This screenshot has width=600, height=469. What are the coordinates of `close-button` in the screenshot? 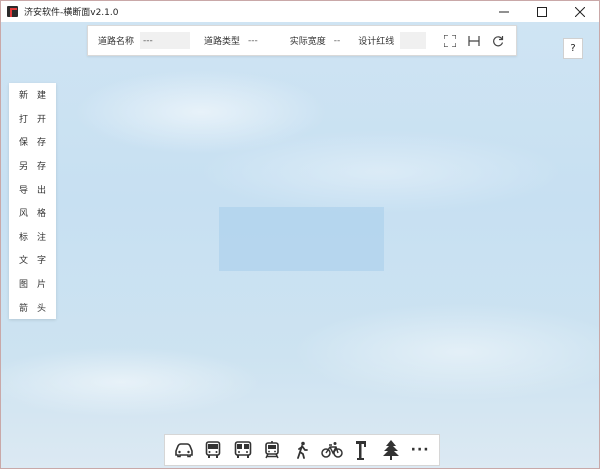 It's located at (580, 11).